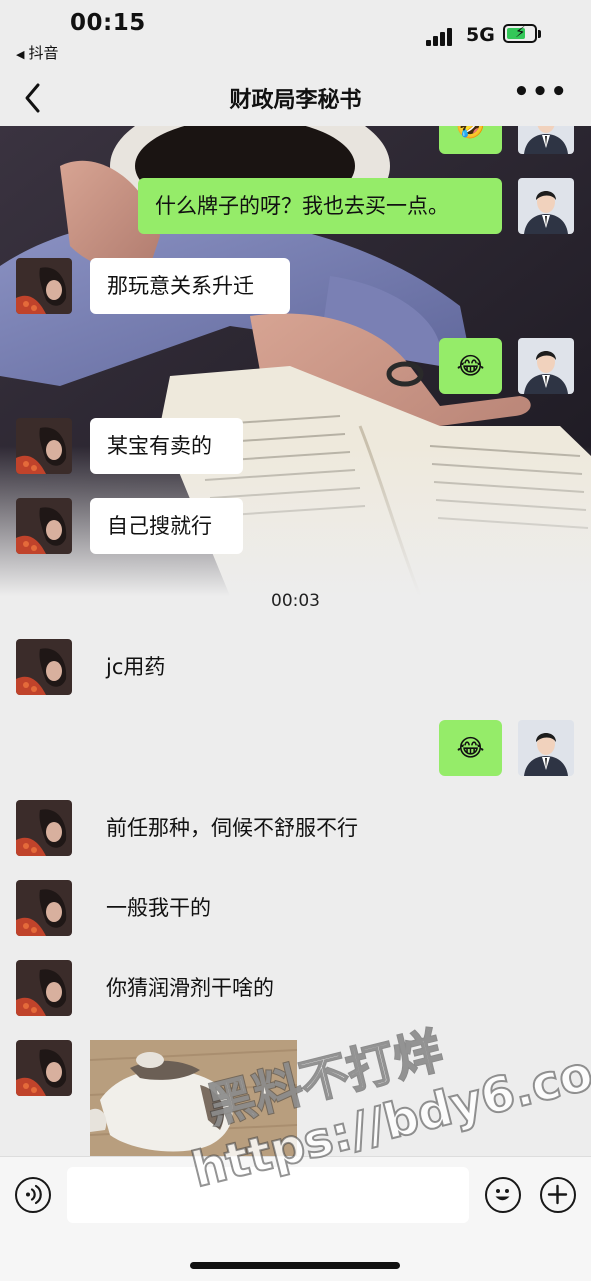 The image size is (591, 1281). I want to click on message-text: jc用药, so click(135, 667).